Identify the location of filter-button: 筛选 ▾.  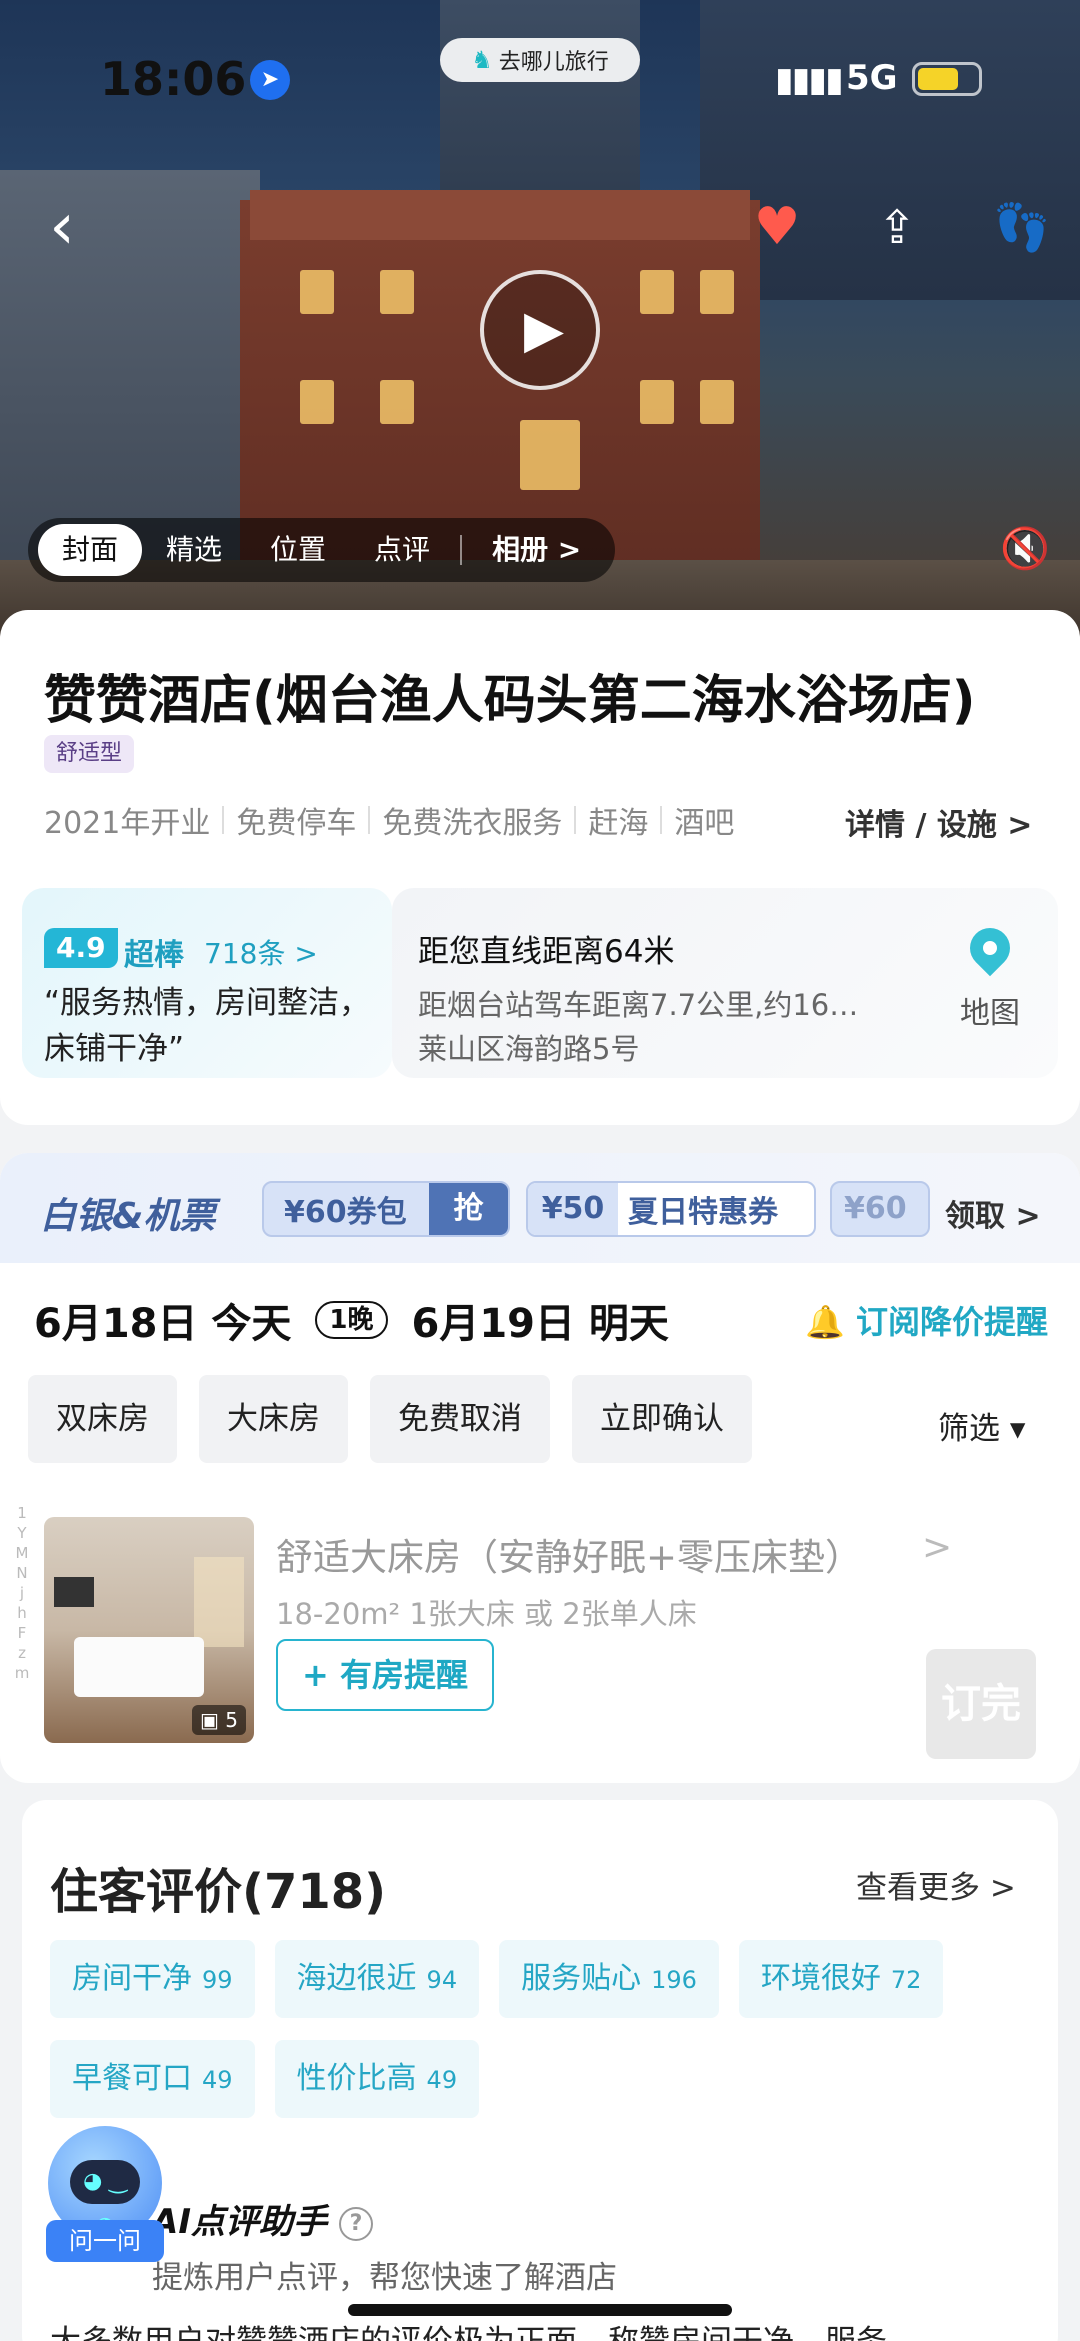
(981, 1425).